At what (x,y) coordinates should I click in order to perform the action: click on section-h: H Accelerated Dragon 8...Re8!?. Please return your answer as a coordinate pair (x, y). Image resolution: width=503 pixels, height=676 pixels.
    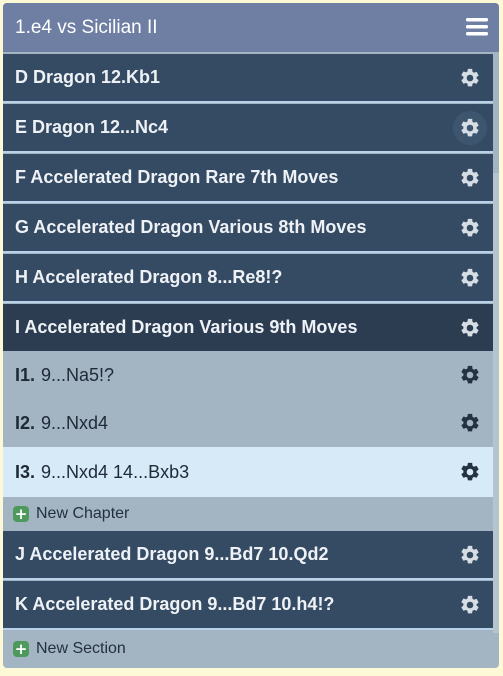
    Looking at the image, I should click on (248, 278).